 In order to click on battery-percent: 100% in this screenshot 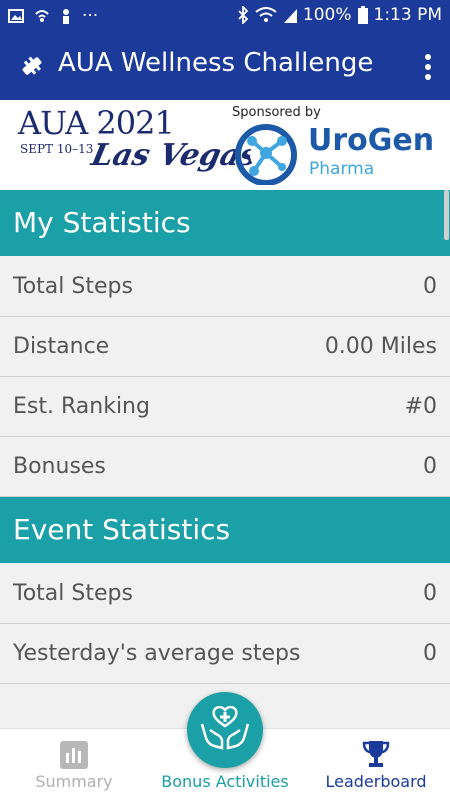, I will do `click(327, 15)`.